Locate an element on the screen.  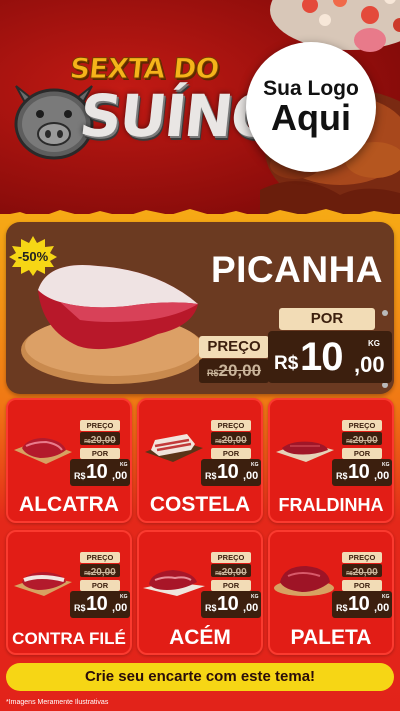
logo-placeholder: Sua Logo Aqui is located at coordinates (311, 107).